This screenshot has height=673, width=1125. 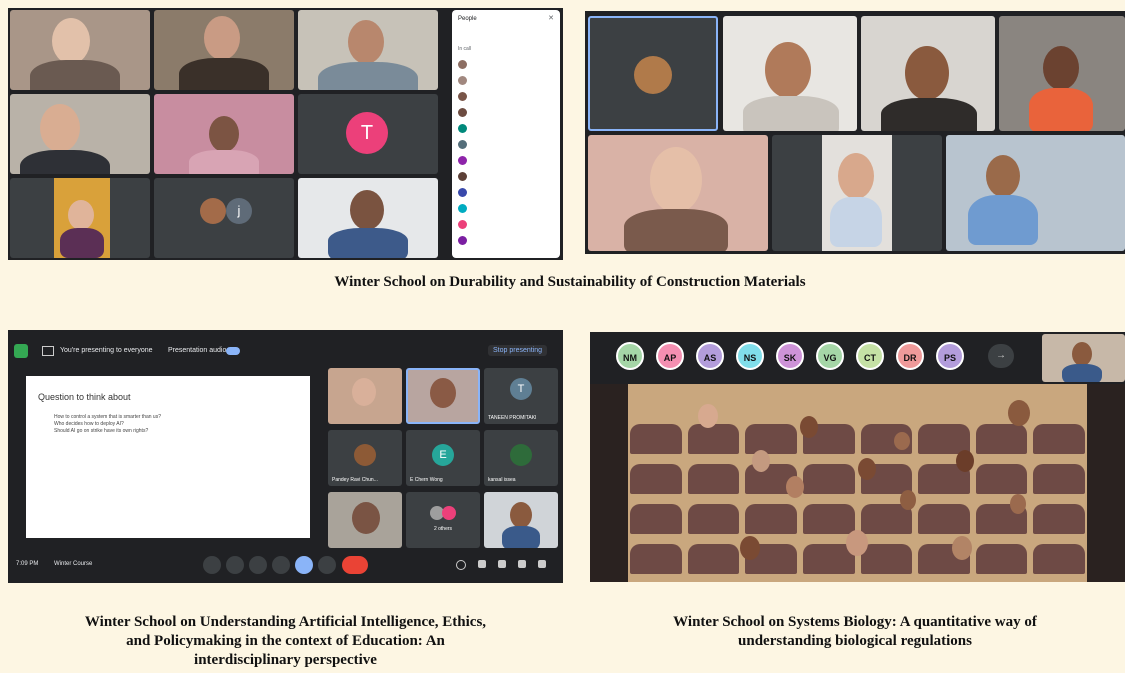 I want to click on camera-button, so click(x=235, y=565).